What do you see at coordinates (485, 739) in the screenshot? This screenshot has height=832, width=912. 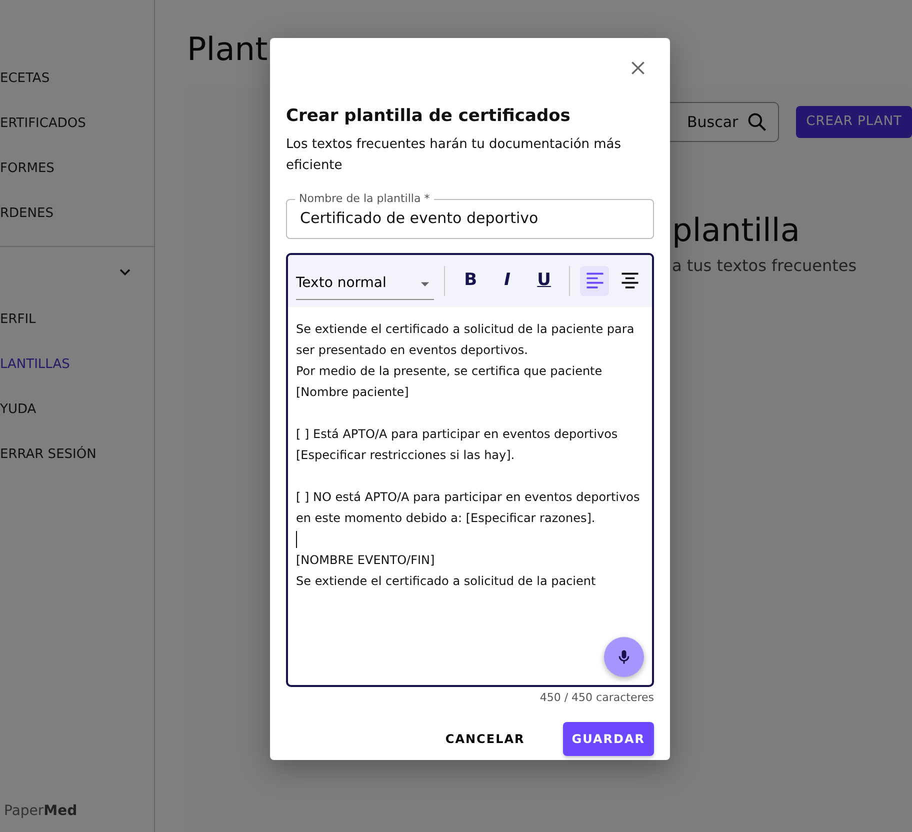 I see `cancel-button: CANCELAR` at bounding box center [485, 739].